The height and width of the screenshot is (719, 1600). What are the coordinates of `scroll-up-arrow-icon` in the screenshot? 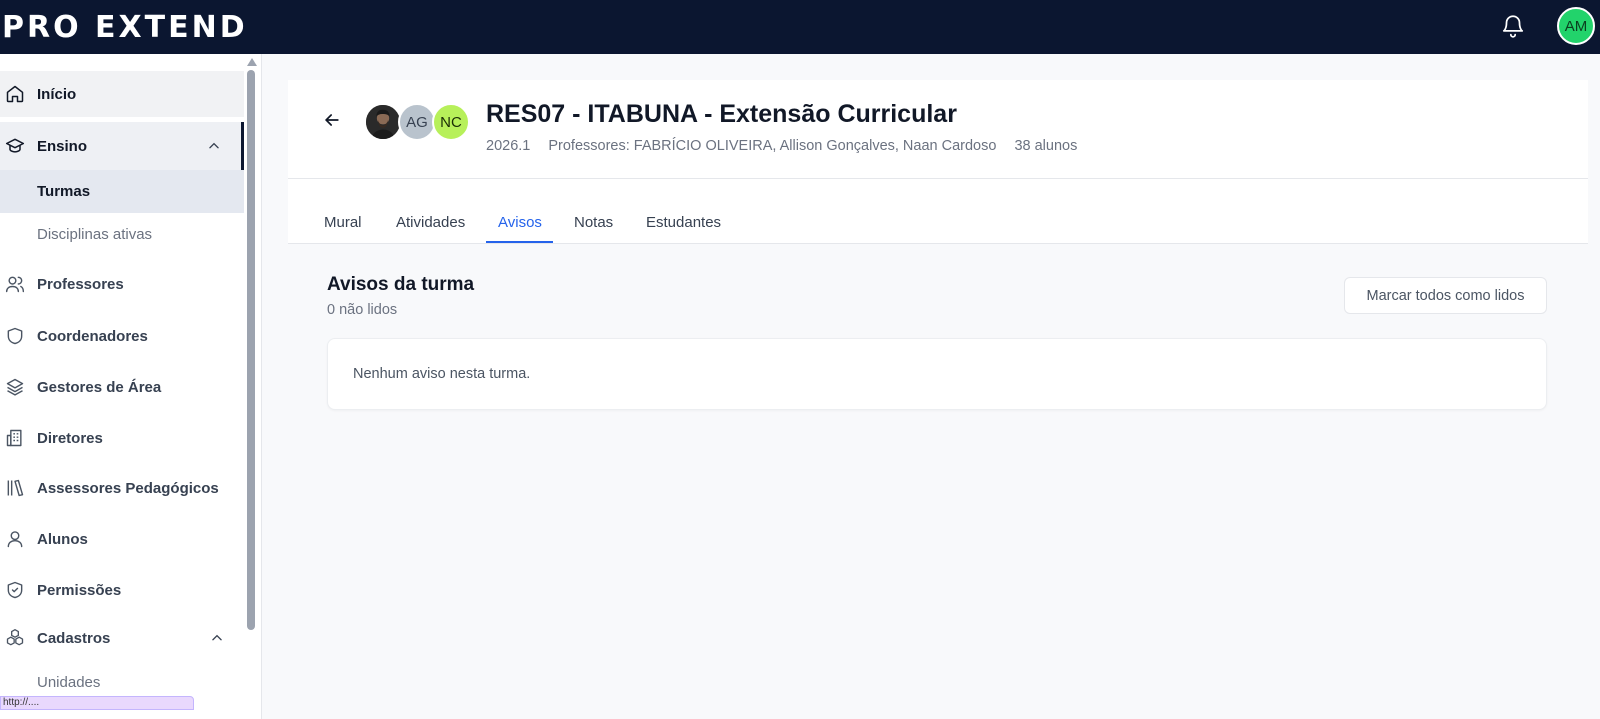 It's located at (252, 62).